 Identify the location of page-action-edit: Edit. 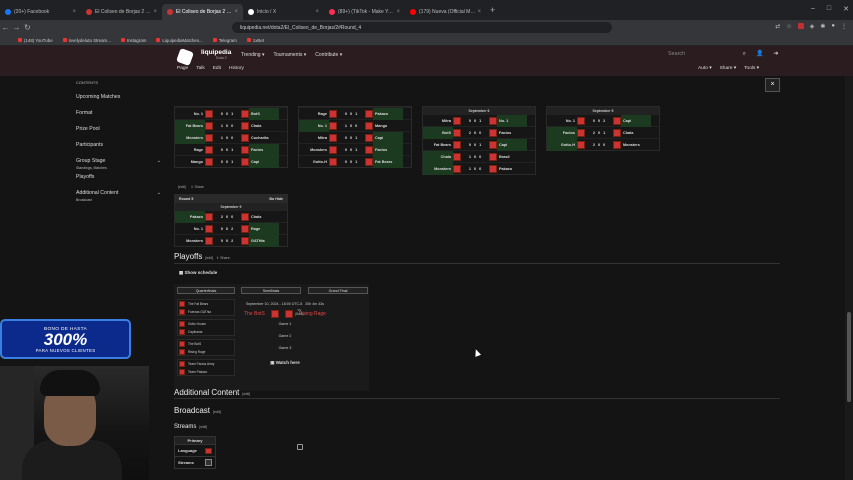
(217, 68).